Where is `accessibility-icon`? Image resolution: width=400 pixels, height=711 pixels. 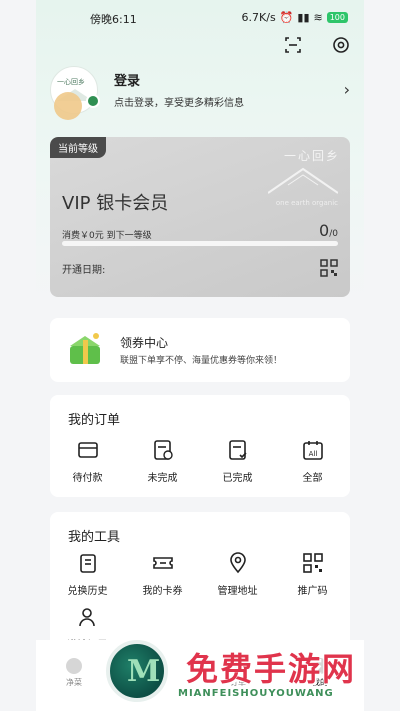 accessibility-icon is located at coordinates (68, 106).